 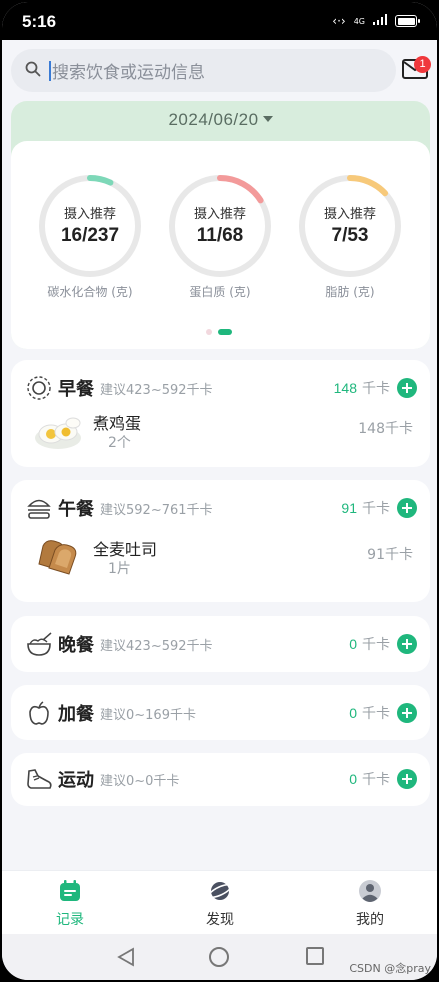 What do you see at coordinates (57, 557) in the screenshot?
I see `toast-image` at bounding box center [57, 557].